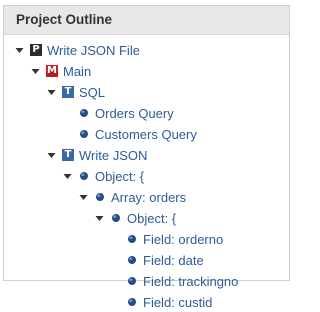  I want to click on tree-item: Field: orderno, so click(166, 239).